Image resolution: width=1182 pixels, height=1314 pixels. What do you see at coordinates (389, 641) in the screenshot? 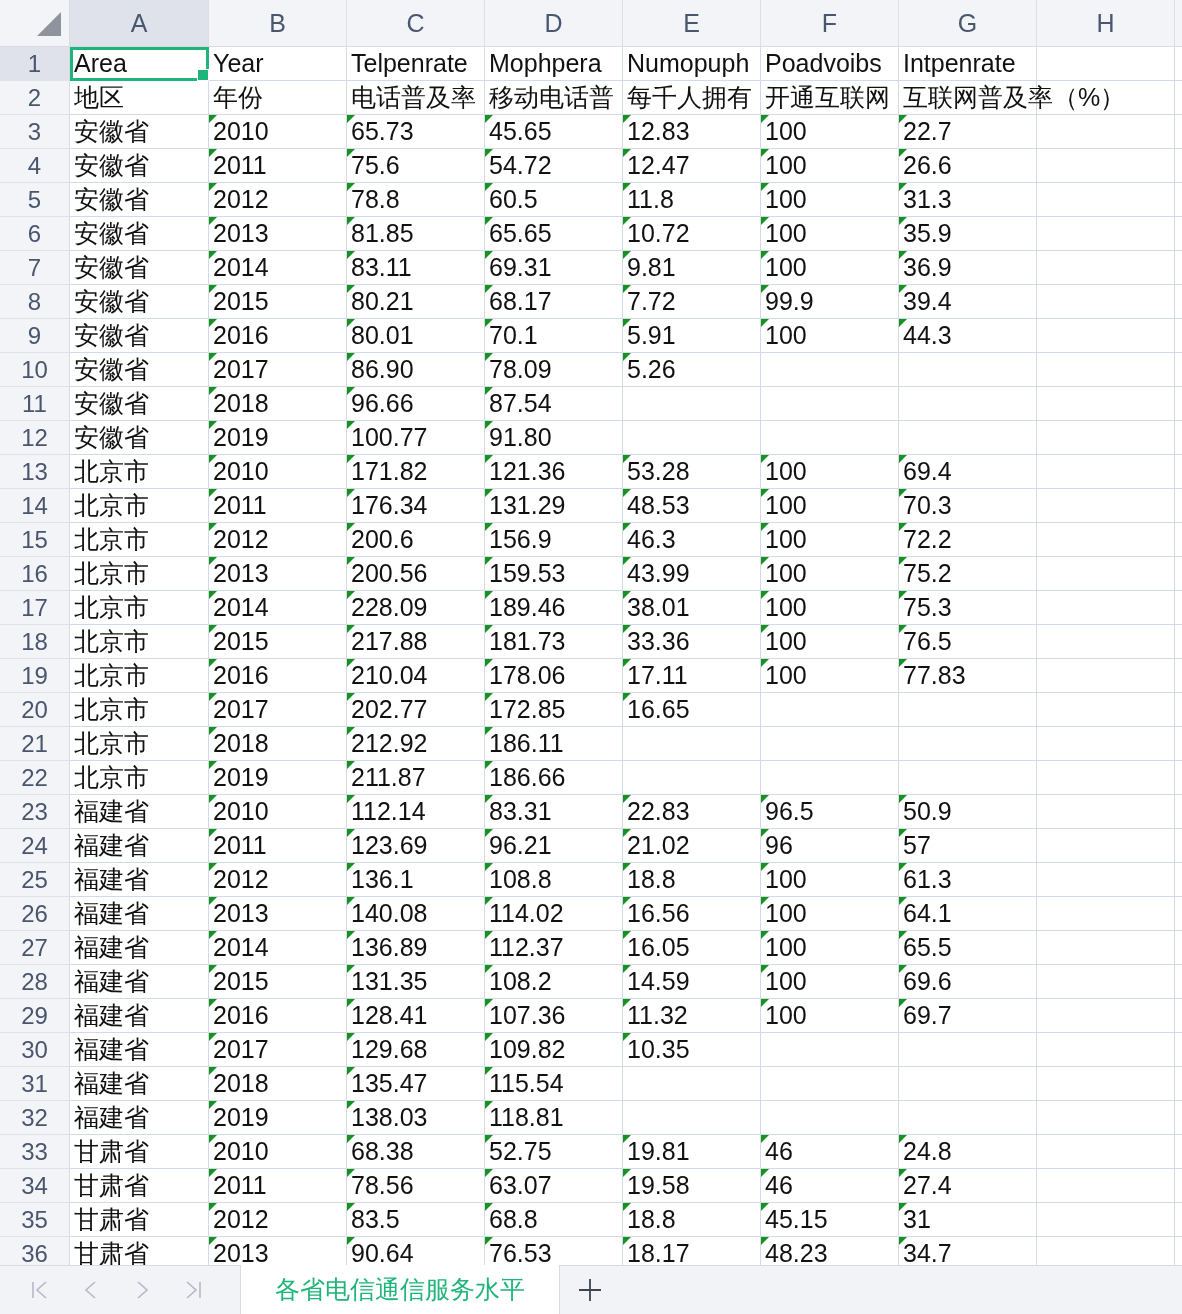
I see `cell-text: 217.88` at bounding box center [389, 641].